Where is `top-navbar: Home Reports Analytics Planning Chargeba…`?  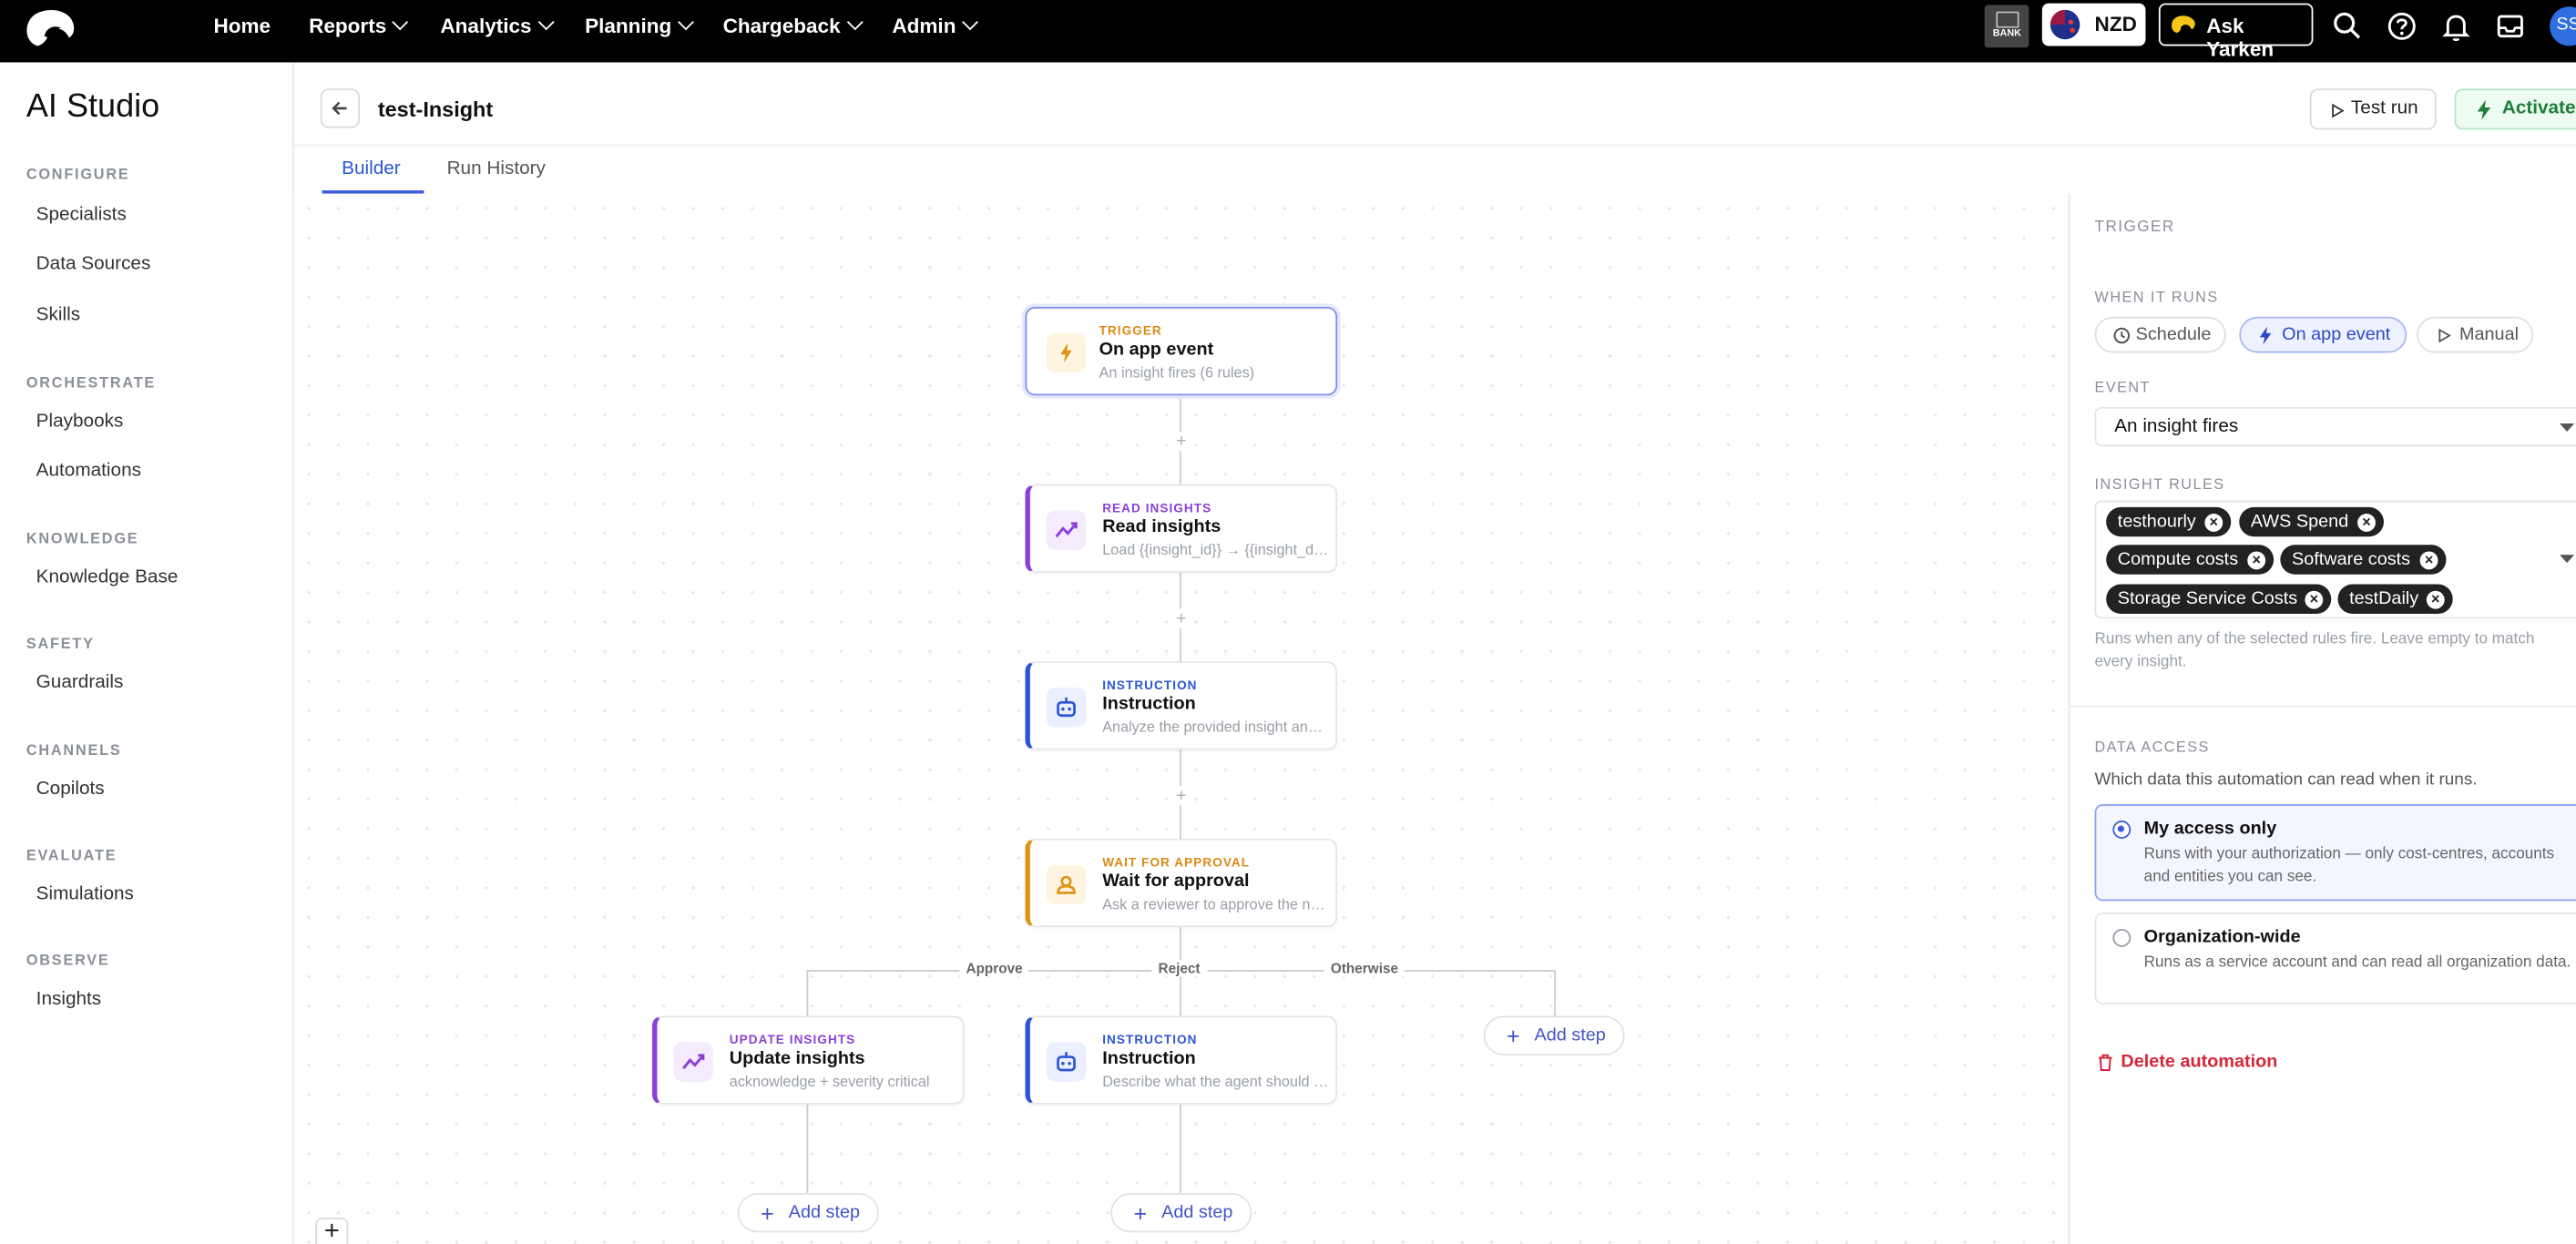
top-navbar: Home Reports Analytics Planning Chargeba… is located at coordinates (1288, 31).